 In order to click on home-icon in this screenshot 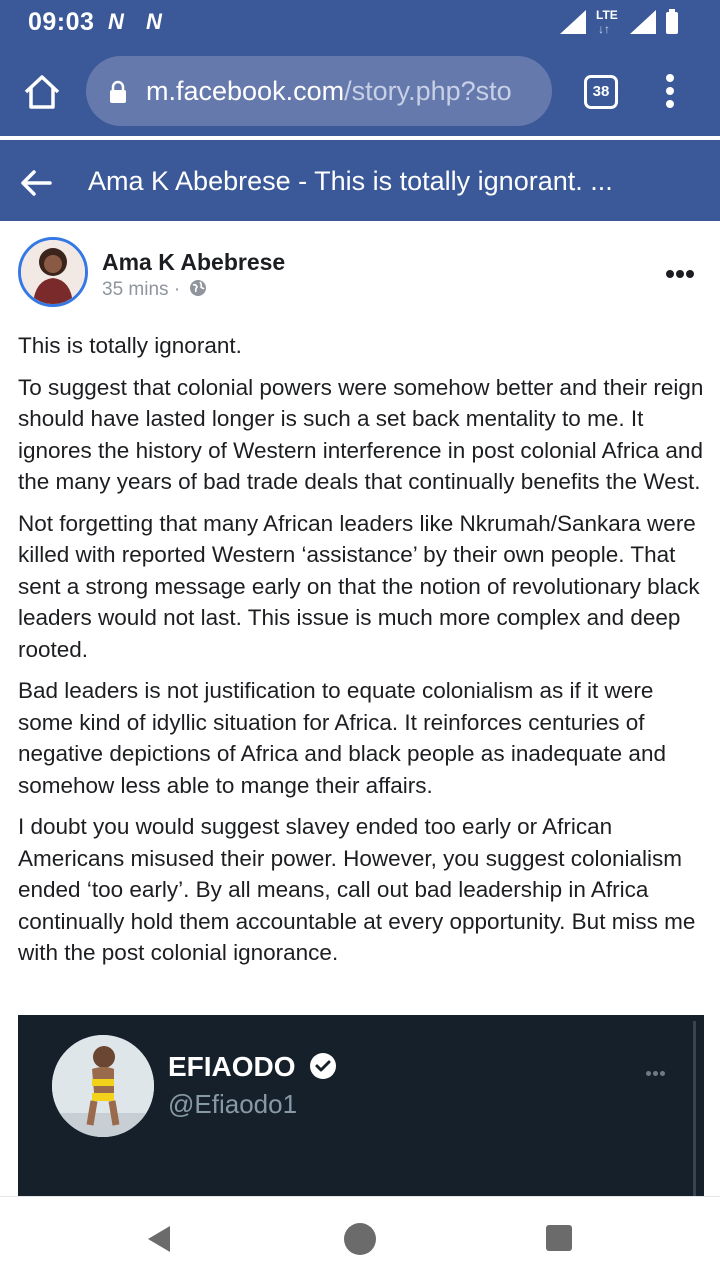, I will do `click(42, 92)`.